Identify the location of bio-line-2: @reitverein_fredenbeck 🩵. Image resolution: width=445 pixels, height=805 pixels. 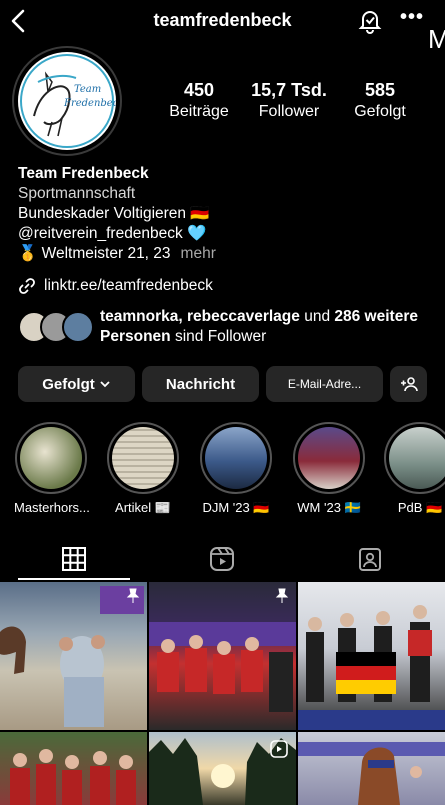
(223, 234).